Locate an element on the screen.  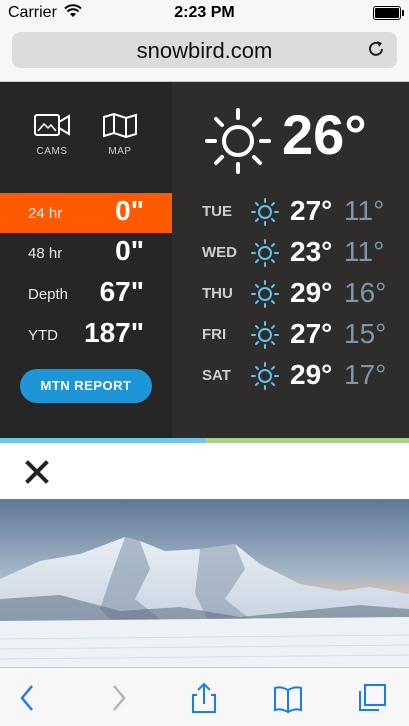
share-icon is located at coordinates (204, 698).